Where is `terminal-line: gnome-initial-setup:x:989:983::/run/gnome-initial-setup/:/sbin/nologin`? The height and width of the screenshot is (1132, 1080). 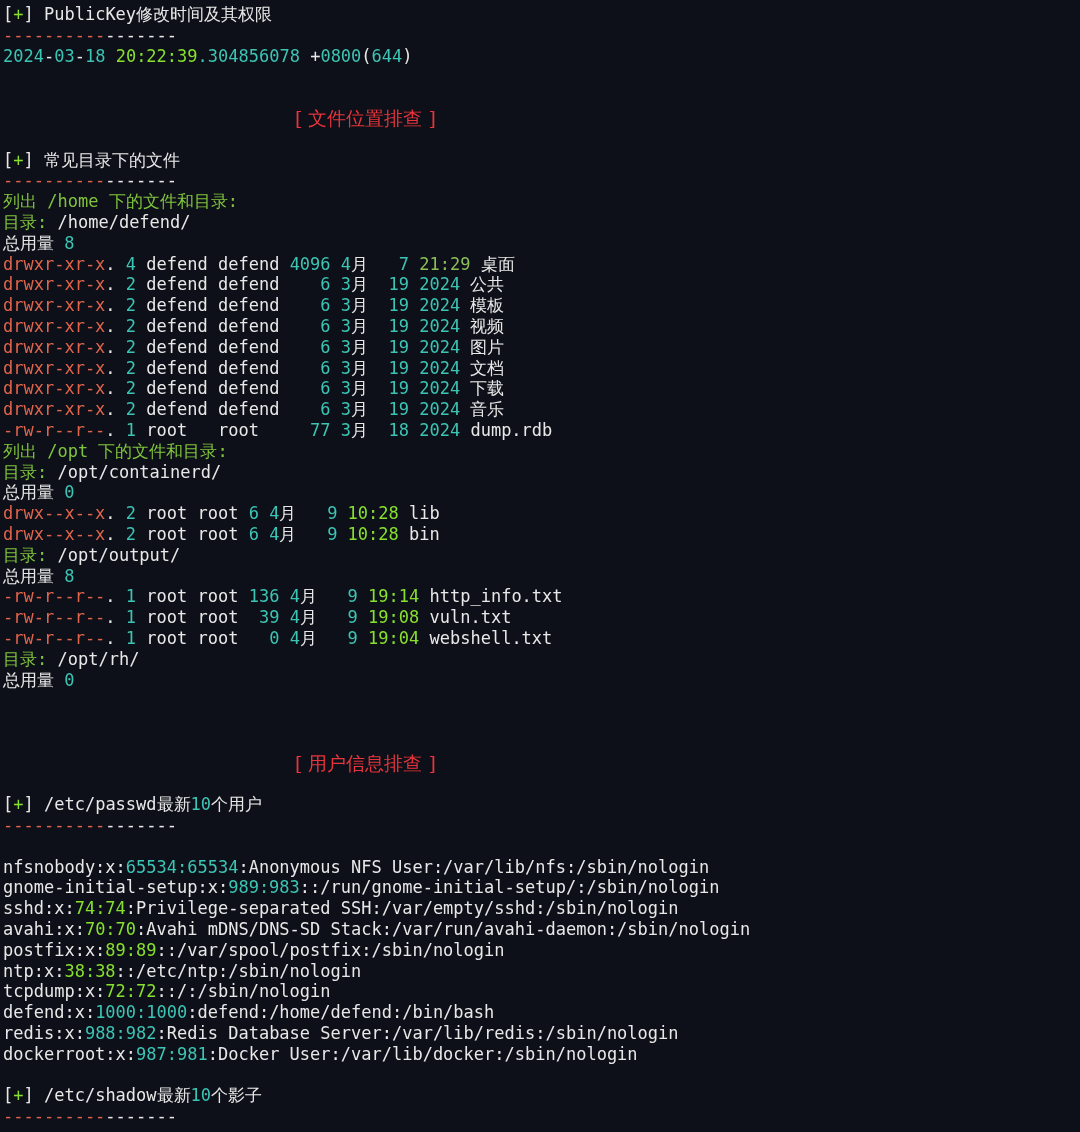
terminal-line: gnome-initial-setup:x:989:983::/run/gnome-initial-setup/:/sbin/nologin is located at coordinates (361, 888).